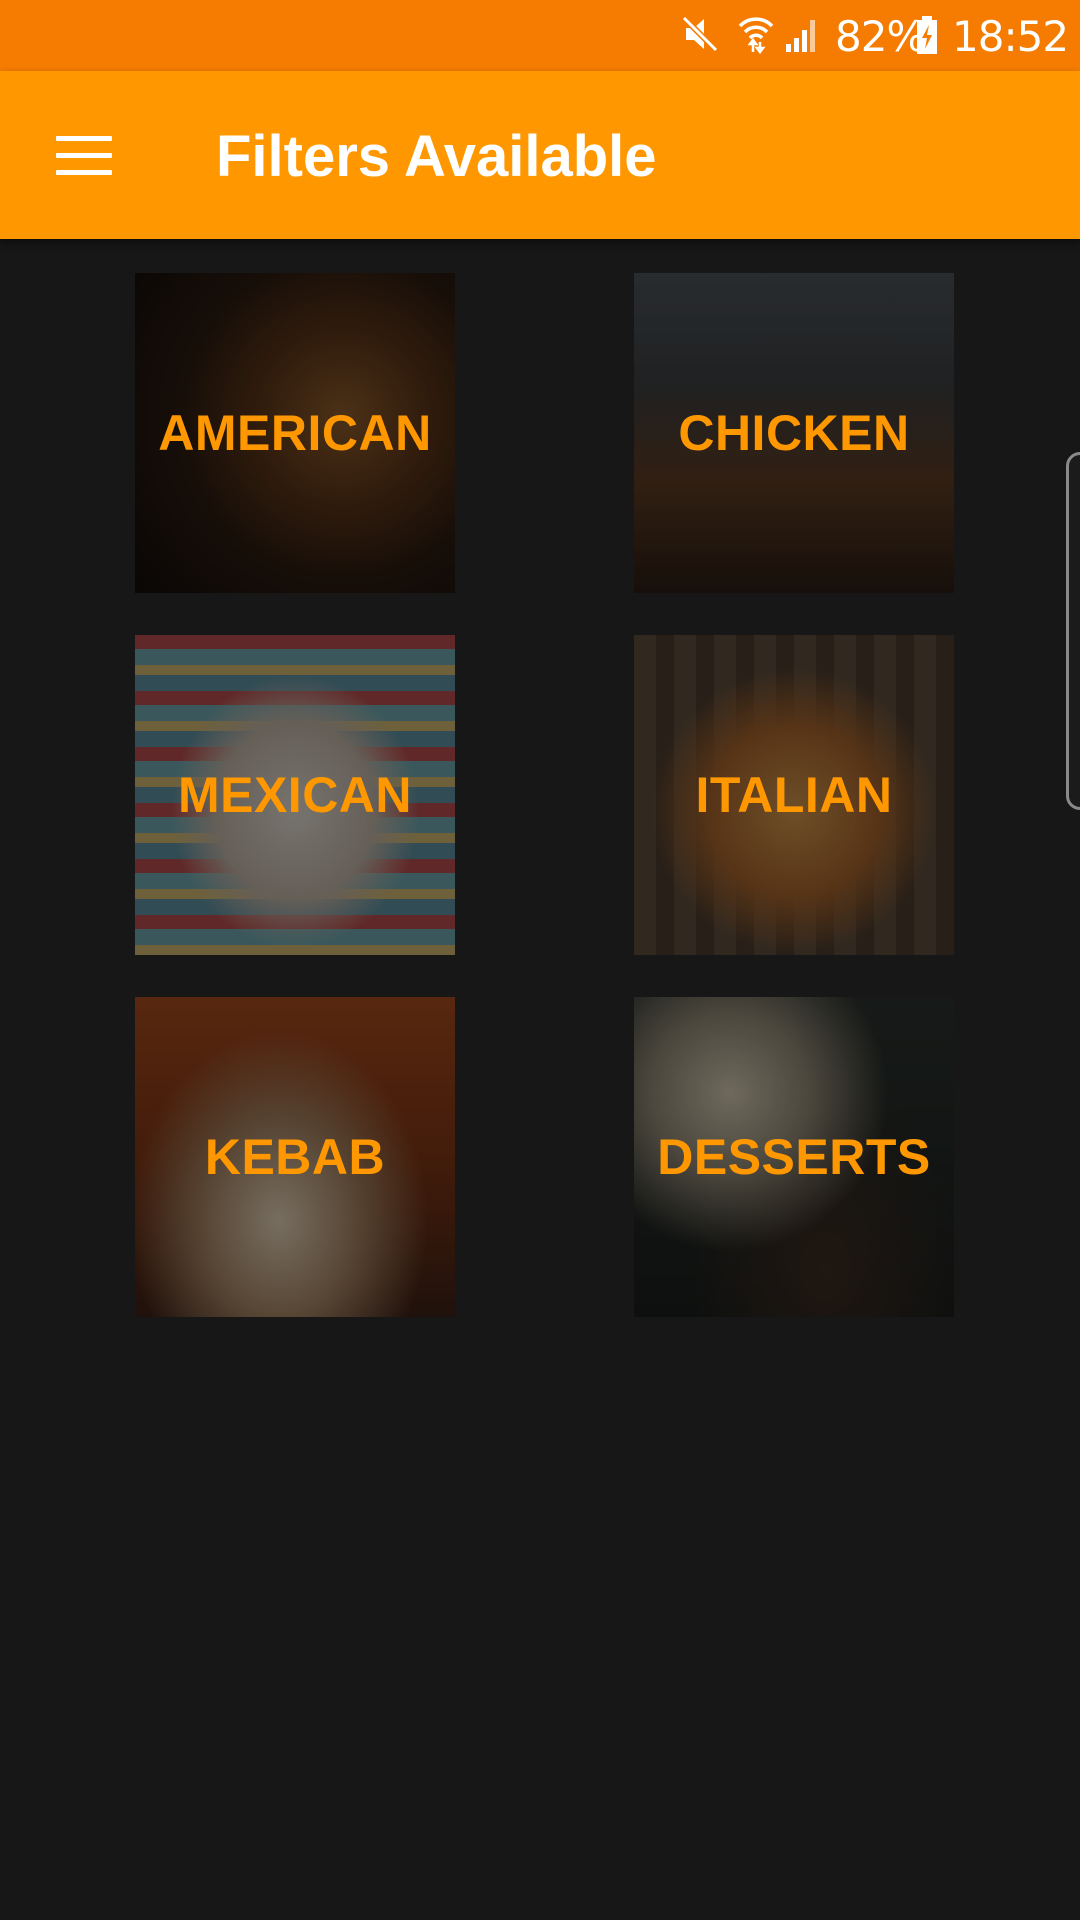 The height and width of the screenshot is (1920, 1080). Describe the element at coordinates (436, 156) in the screenshot. I see `page-title: Filters Available` at that location.